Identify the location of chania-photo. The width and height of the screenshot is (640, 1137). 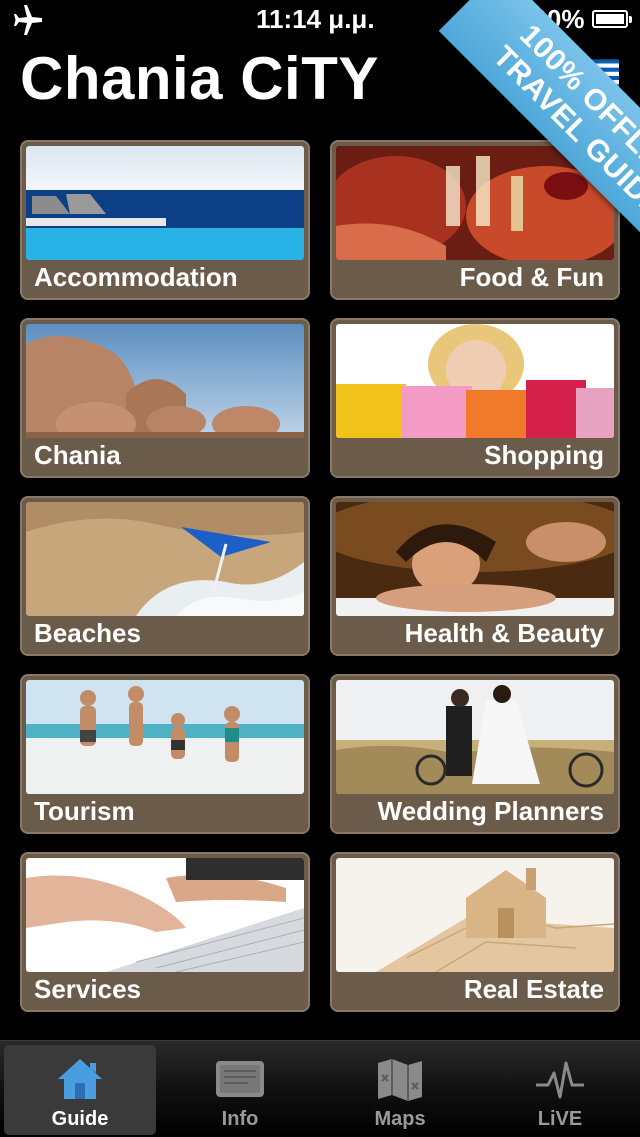
(165, 381).